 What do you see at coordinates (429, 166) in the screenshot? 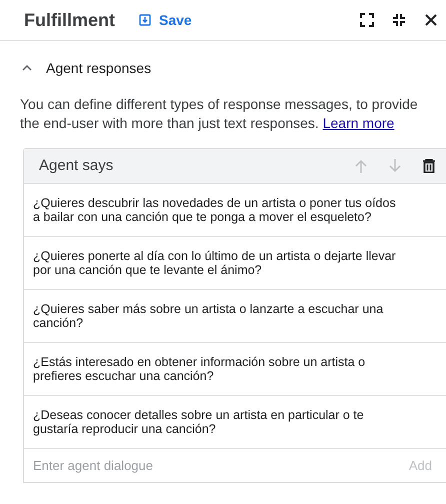
I see `delete-icon` at bounding box center [429, 166].